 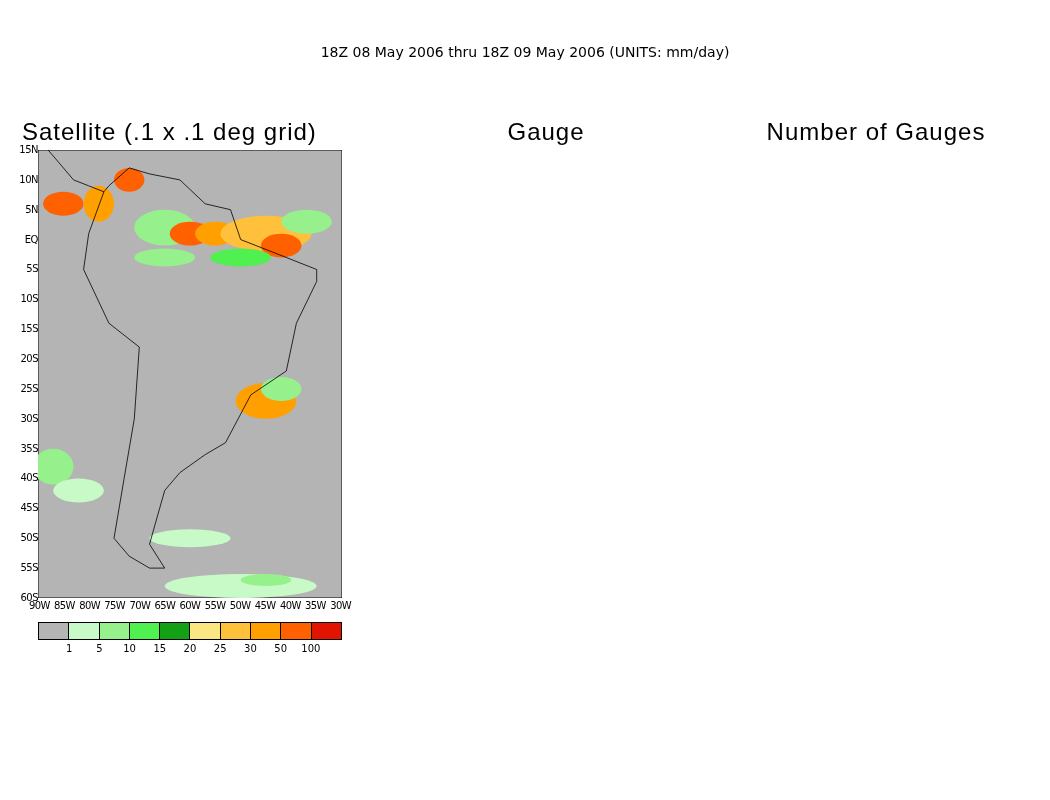 I want to click on latitude-label: 30S, so click(x=29, y=418).